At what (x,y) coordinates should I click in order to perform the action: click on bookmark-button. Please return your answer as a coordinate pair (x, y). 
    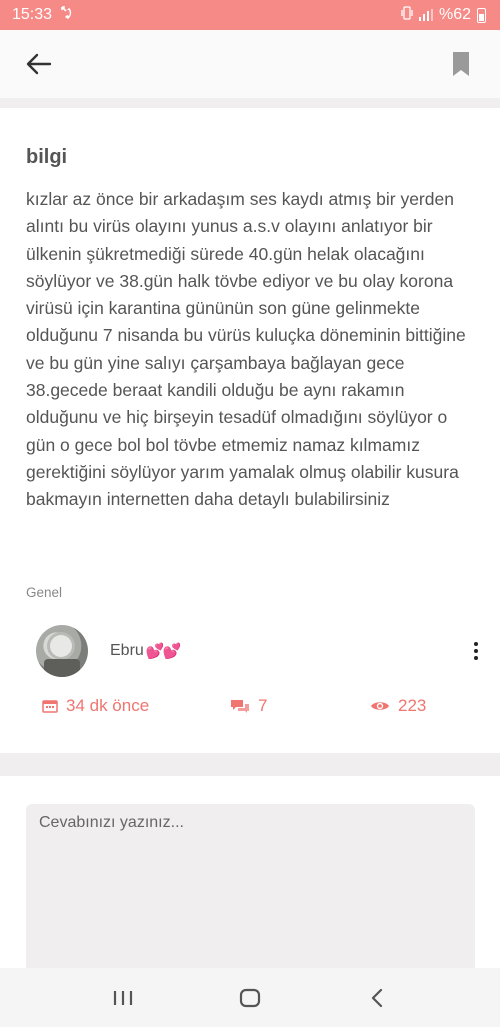
    Looking at the image, I should click on (461, 64).